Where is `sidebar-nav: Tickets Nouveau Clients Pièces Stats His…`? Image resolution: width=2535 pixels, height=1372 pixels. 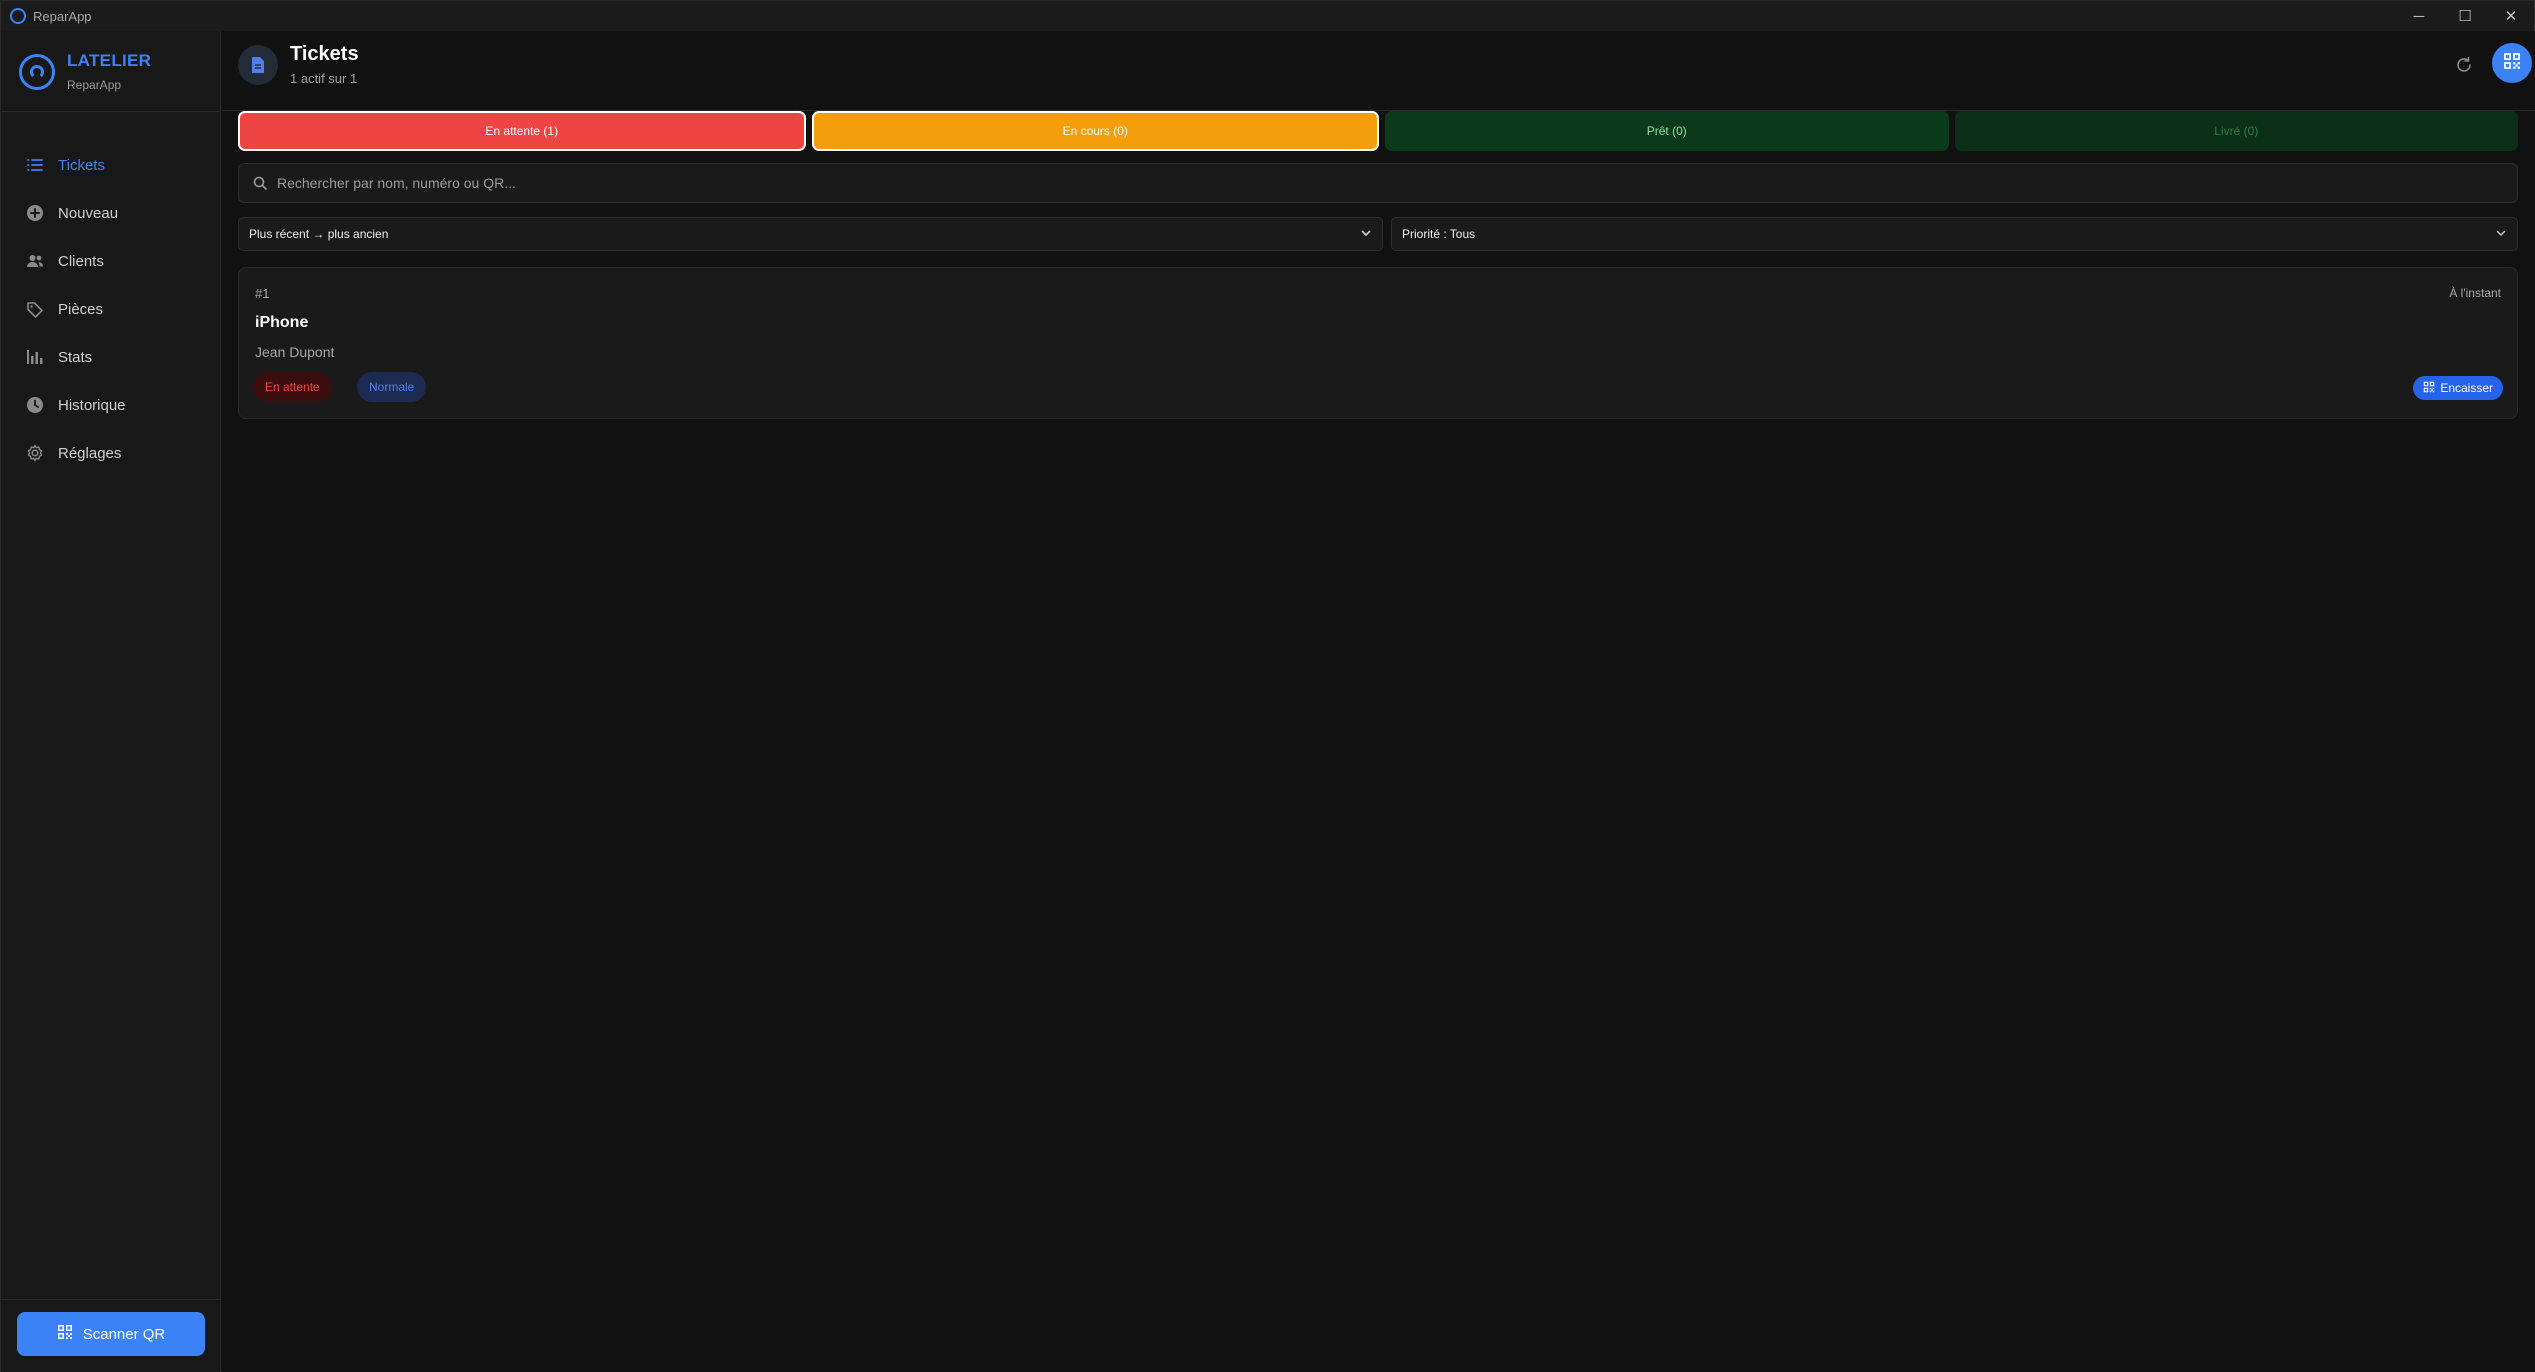 sidebar-nav: Tickets Nouveau Clients Pièces Stats His… is located at coordinates (110, 309).